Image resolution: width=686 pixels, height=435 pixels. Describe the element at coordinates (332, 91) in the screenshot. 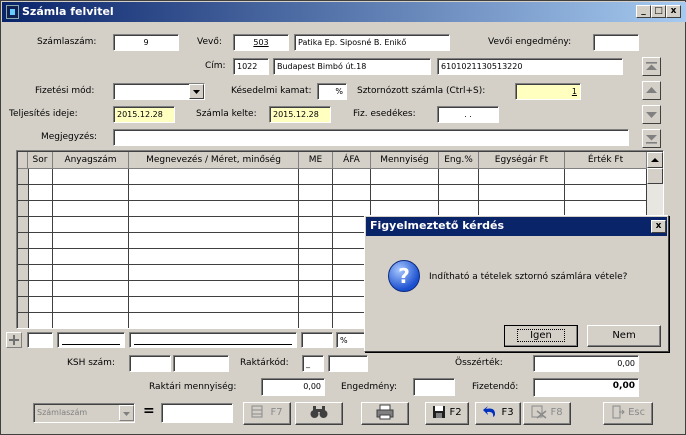

I see `kesedelmi-kamat-field: %` at that location.